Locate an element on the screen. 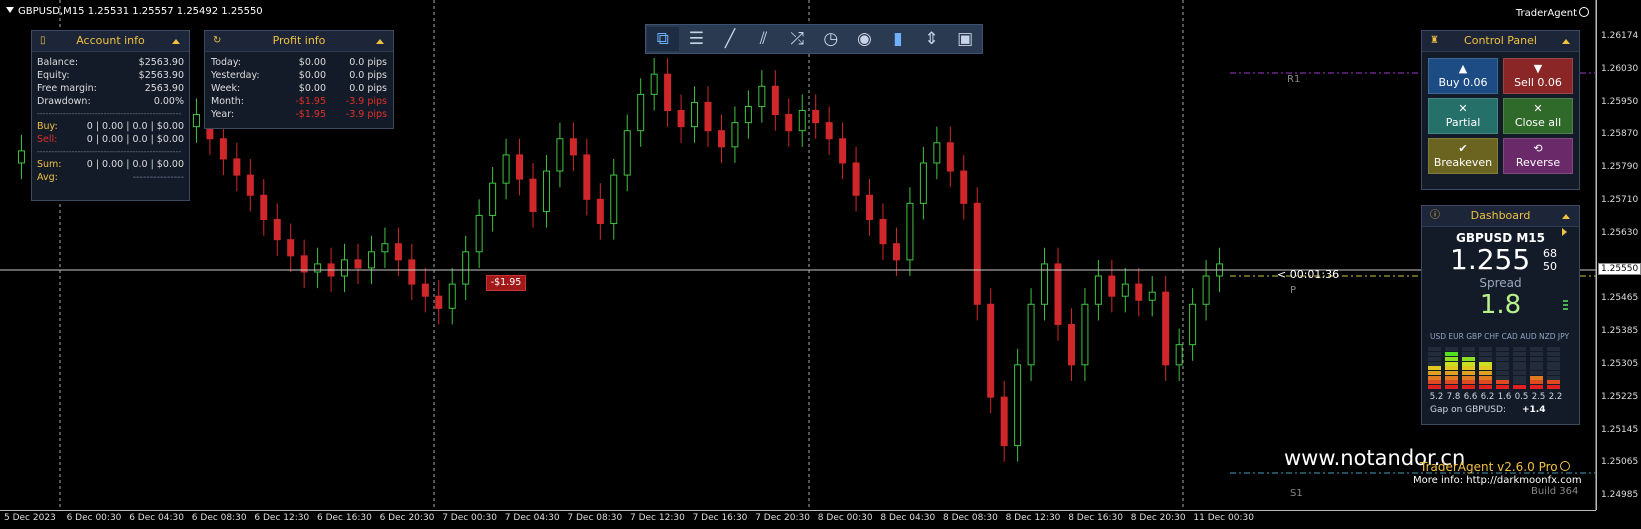 The image size is (1641, 529). account-info-header: ▯ Account info is located at coordinates (110, 41).